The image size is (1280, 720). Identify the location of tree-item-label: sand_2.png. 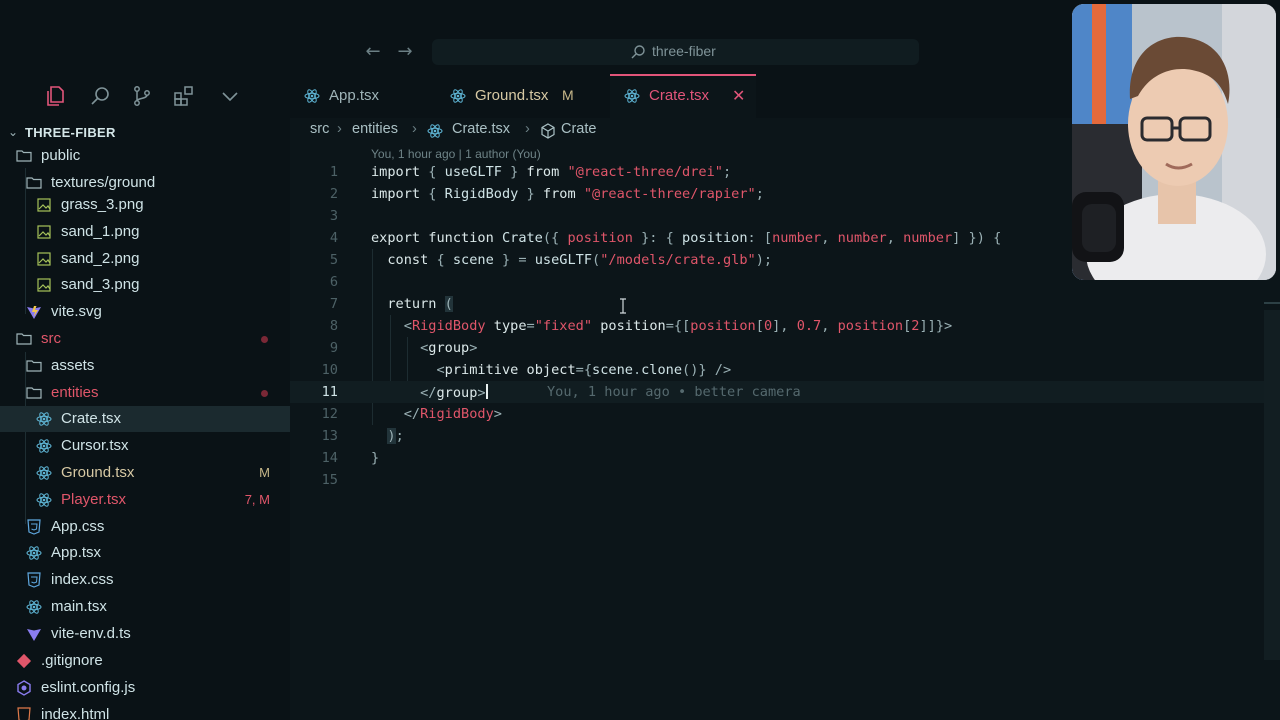
(100, 258).